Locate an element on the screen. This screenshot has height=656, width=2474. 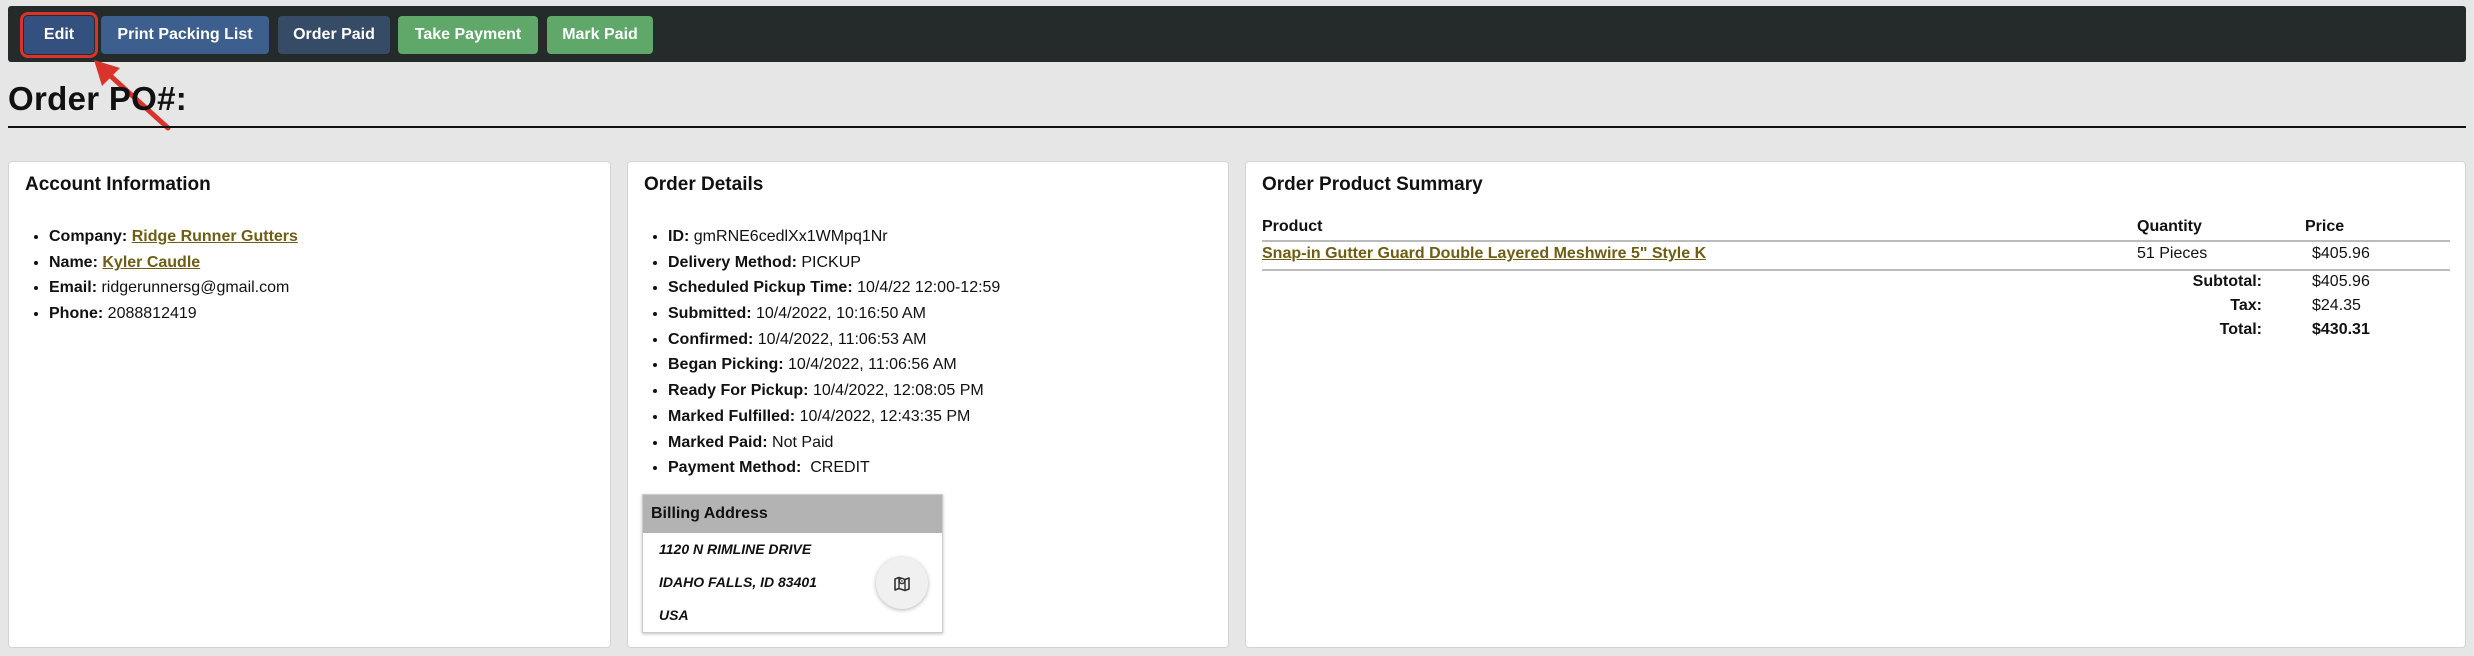
order-field-label: Scheduled Pickup Time: is located at coordinates (760, 288).